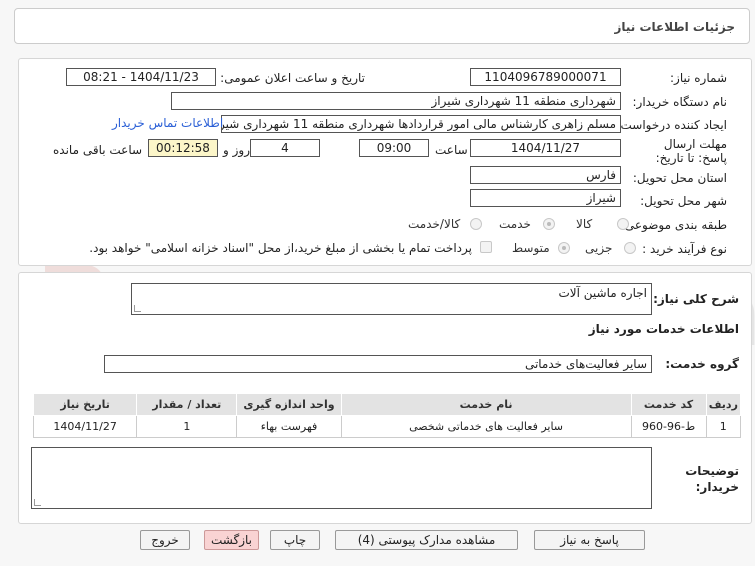 Image resolution: width=755 pixels, height=566 pixels. What do you see at coordinates (289, 404) in the screenshot?
I see `col-unit: واحد اندازه گیری` at bounding box center [289, 404].